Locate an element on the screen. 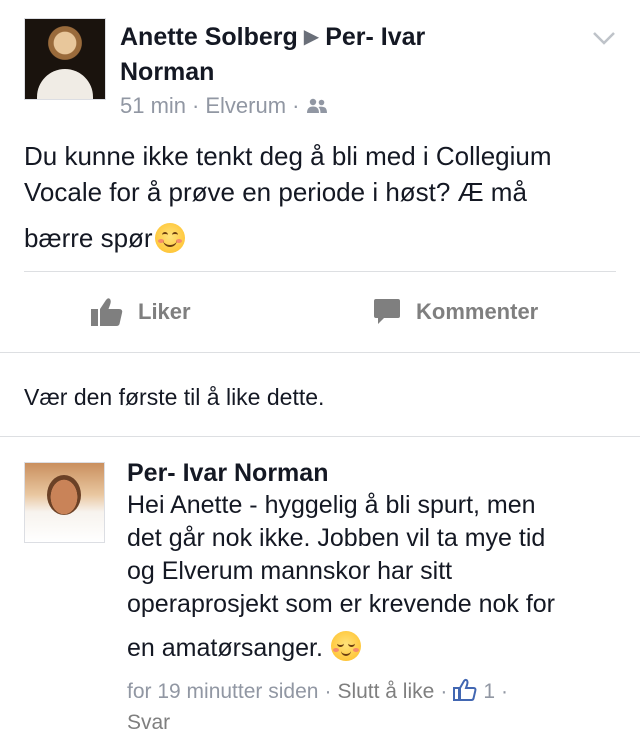 This screenshot has height=738, width=640. post-author-line: Anette Solberg ▶ Per- Ivar Norman is located at coordinates (355, 55).